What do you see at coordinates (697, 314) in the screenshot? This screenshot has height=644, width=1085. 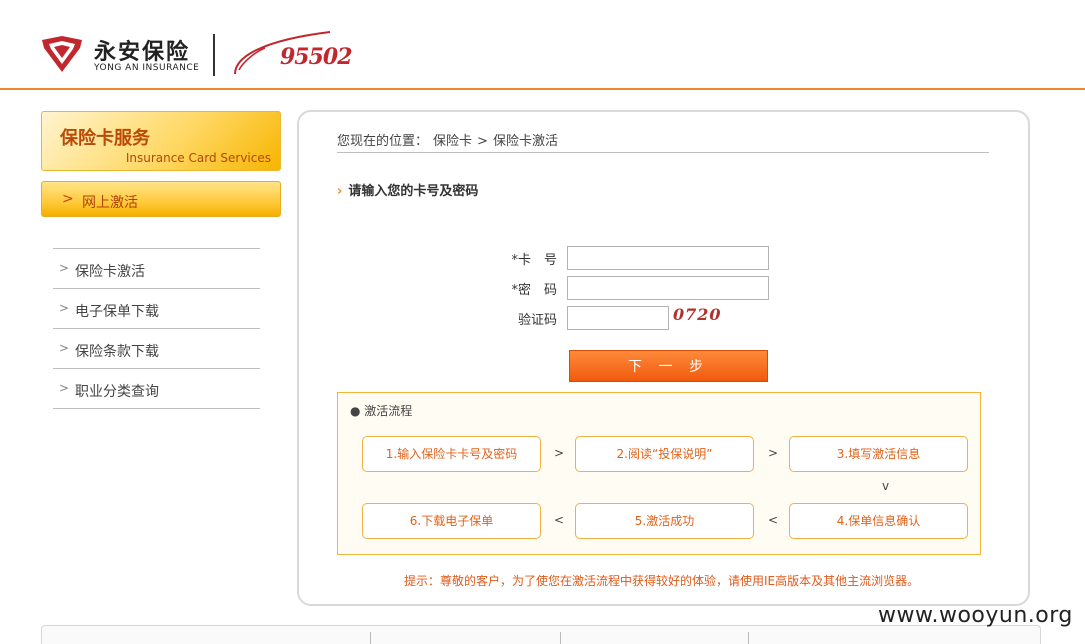 I see `captcha-image: 0720` at bounding box center [697, 314].